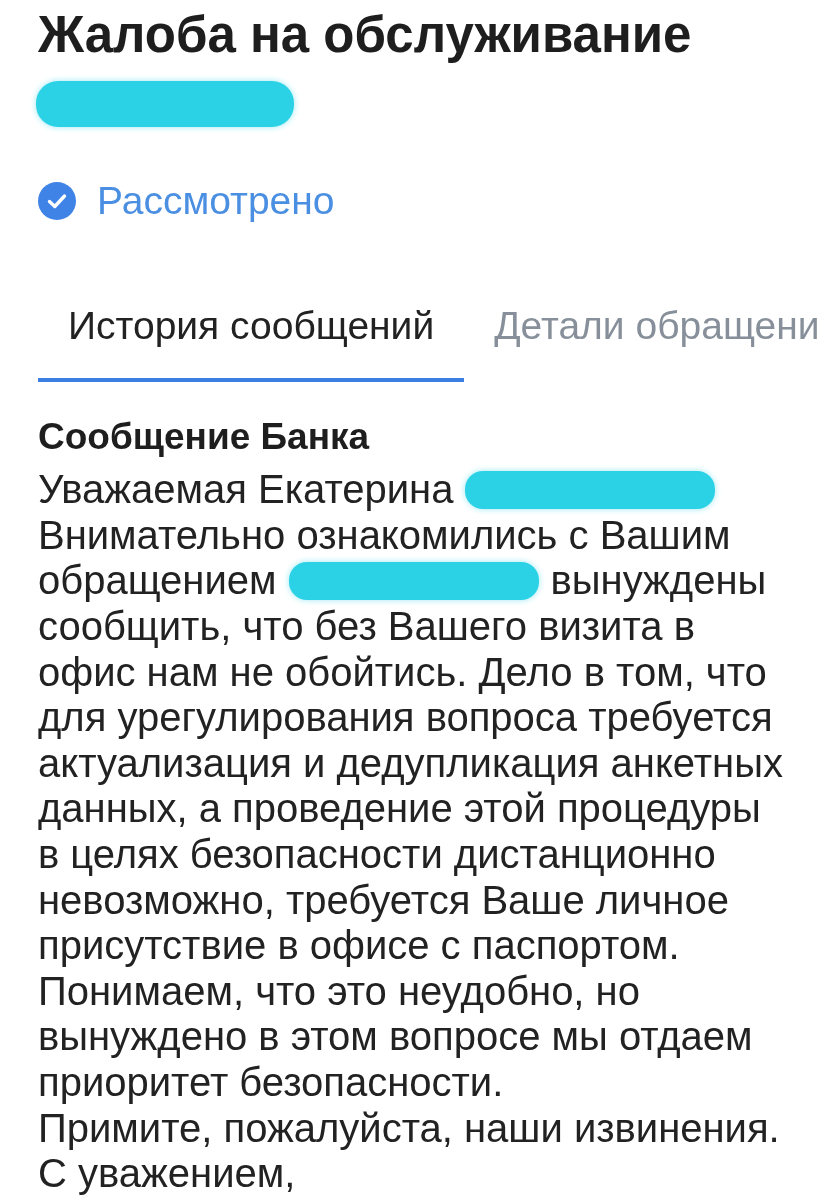 Image resolution: width=834 pixels, height=1200 pixels. What do you see at coordinates (377, 855) in the screenshot?
I see `message-line: в целях безопасности дистанционно` at bounding box center [377, 855].